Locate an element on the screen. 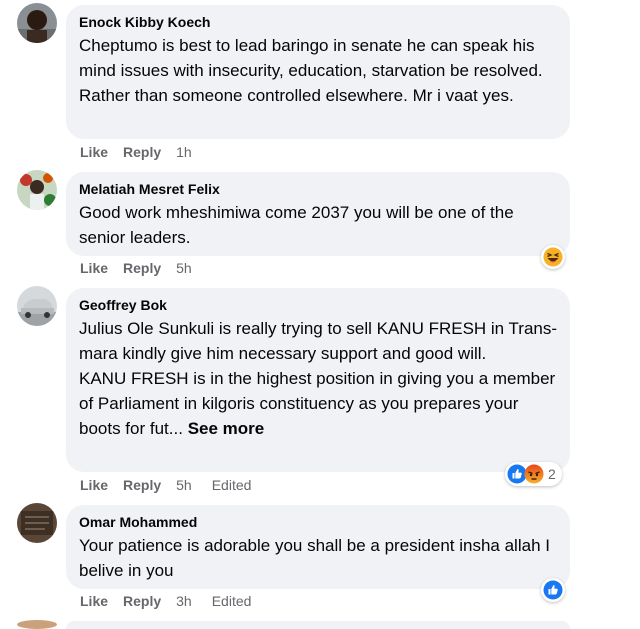 The image size is (640, 629). reaction-count: 2 is located at coordinates (552, 474).